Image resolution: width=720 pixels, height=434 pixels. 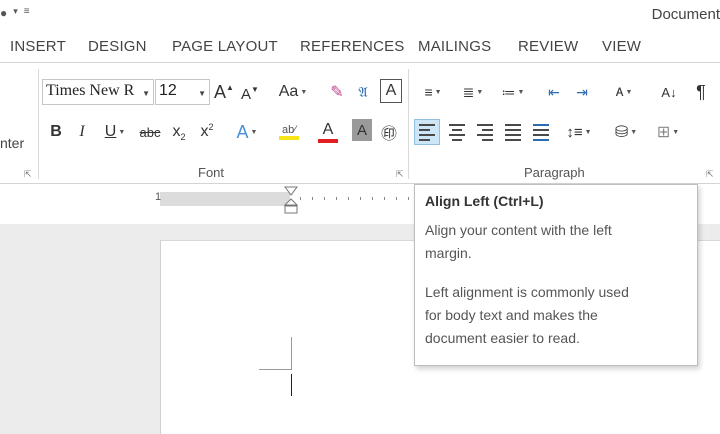 I want to click on paragraph-dialog-launcher-icon: ⇱, so click(x=710, y=174).